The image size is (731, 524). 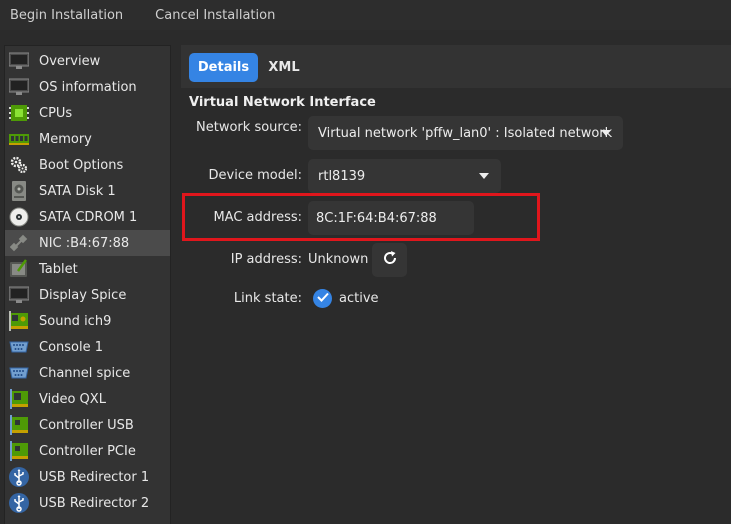 I want to click on sidebar-item-label: Video QXL, so click(x=72, y=399).